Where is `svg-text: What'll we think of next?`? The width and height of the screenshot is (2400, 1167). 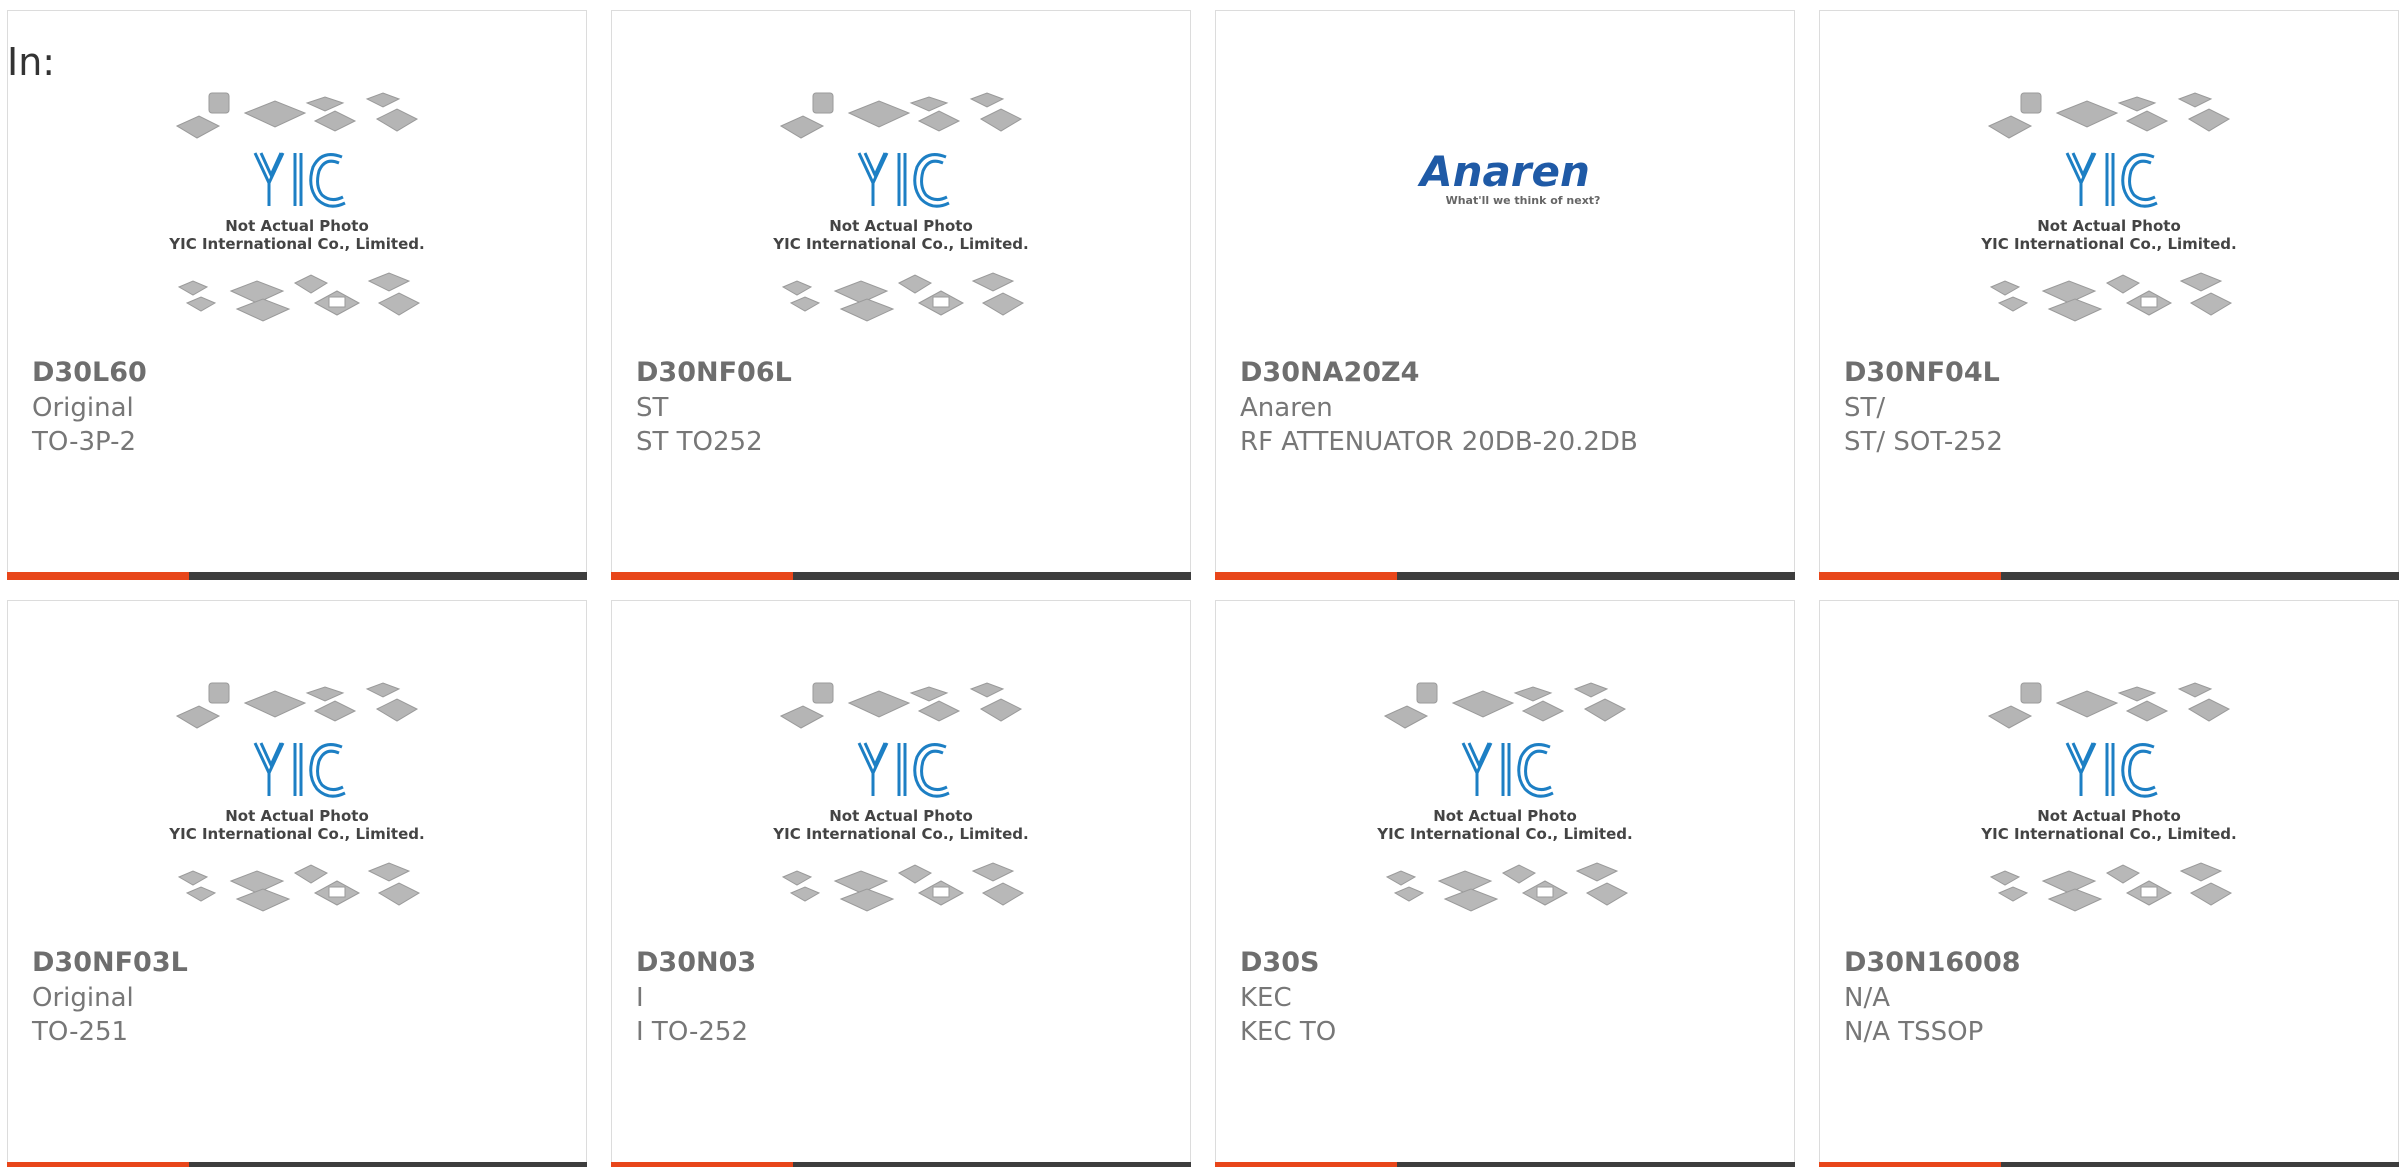
svg-text: What'll we think of next? is located at coordinates (1523, 200).